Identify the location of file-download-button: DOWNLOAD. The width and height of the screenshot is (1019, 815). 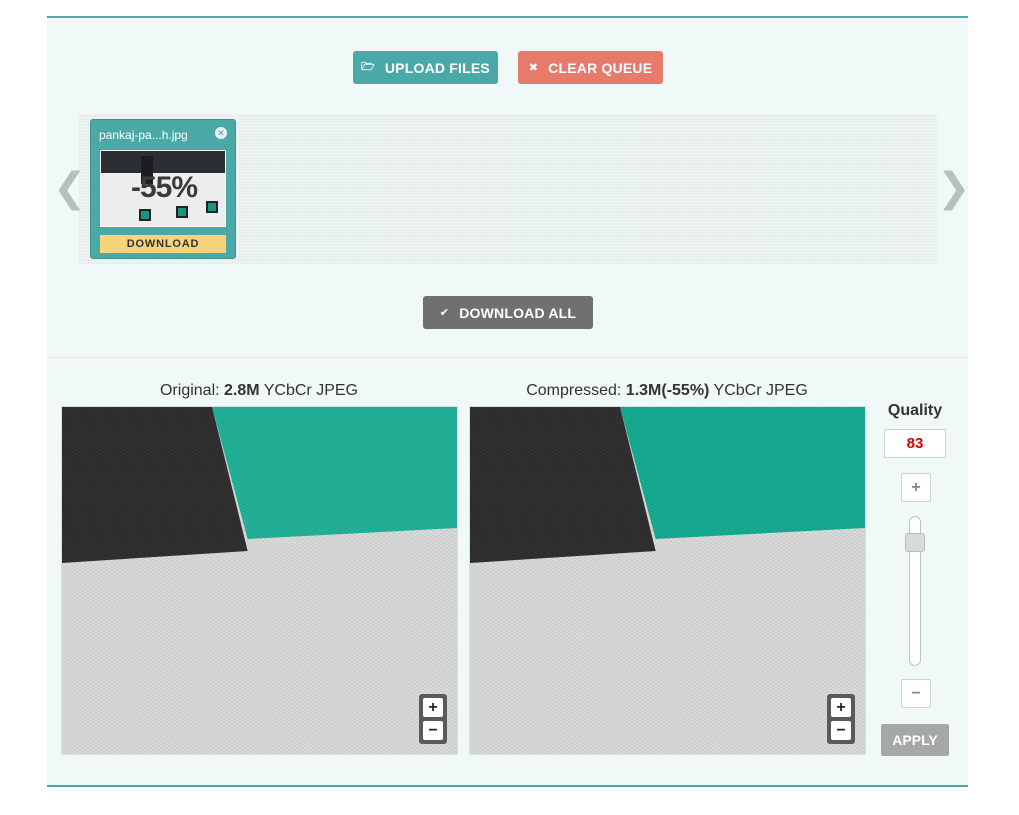
(163, 244).